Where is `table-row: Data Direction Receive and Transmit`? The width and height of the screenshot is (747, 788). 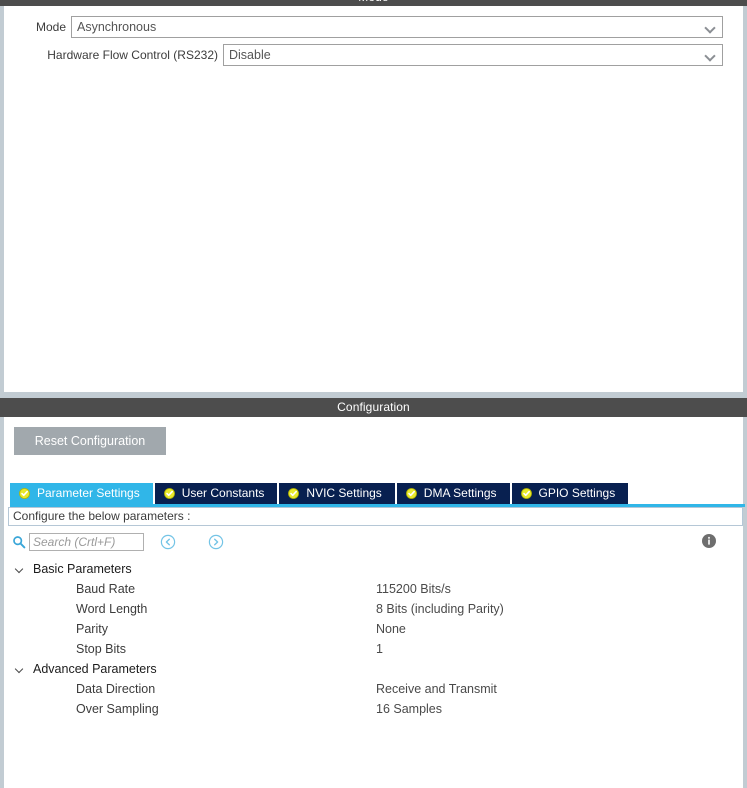
table-row: Data Direction Receive and Transmit is located at coordinates (373, 689).